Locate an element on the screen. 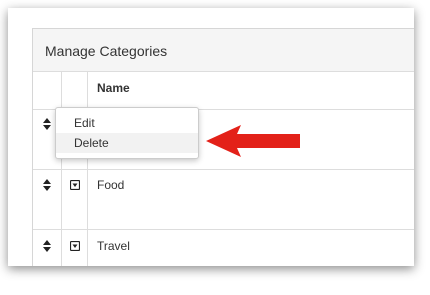 This screenshot has height=295, width=430. panel-header: Manage Categories is located at coordinates (223, 50).